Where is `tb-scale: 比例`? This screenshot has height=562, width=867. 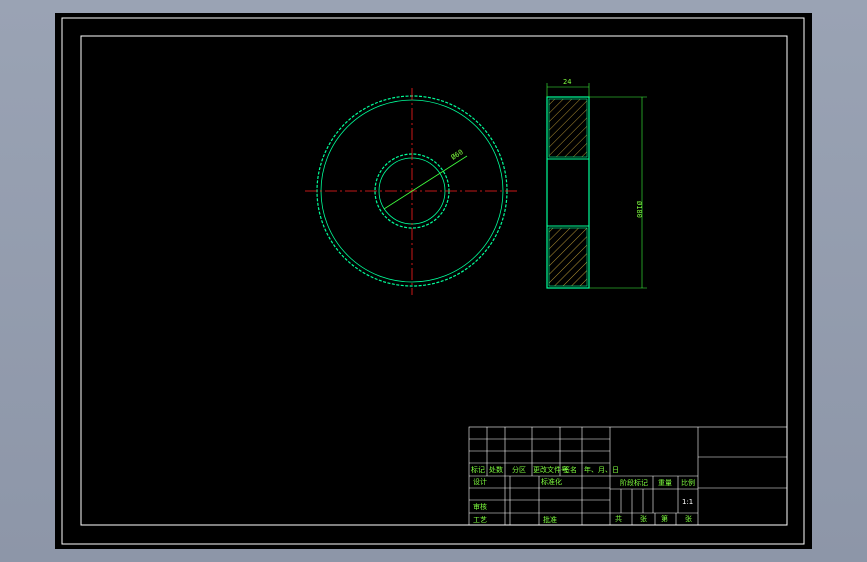 tb-scale: 比例 is located at coordinates (688, 482).